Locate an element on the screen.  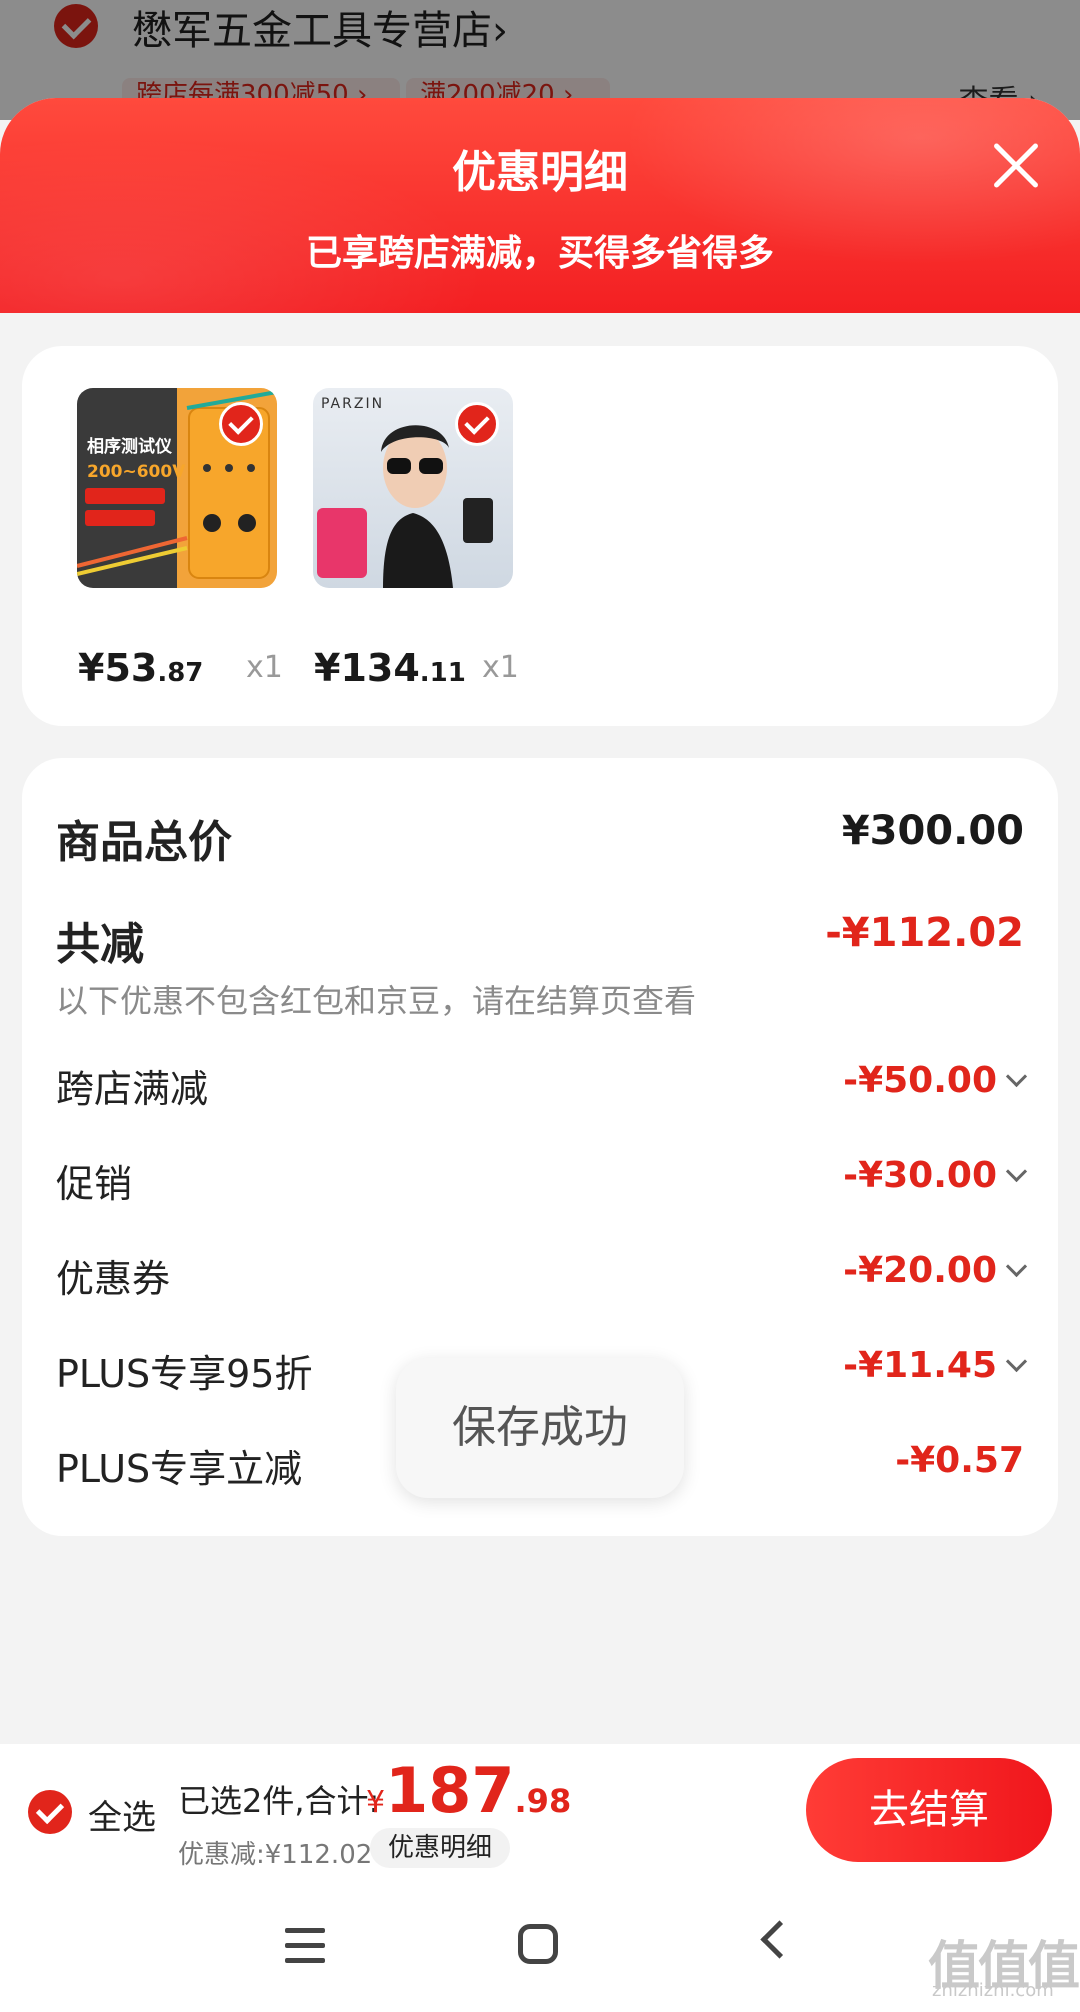
home-icon is located at coordinates (538, 1944).